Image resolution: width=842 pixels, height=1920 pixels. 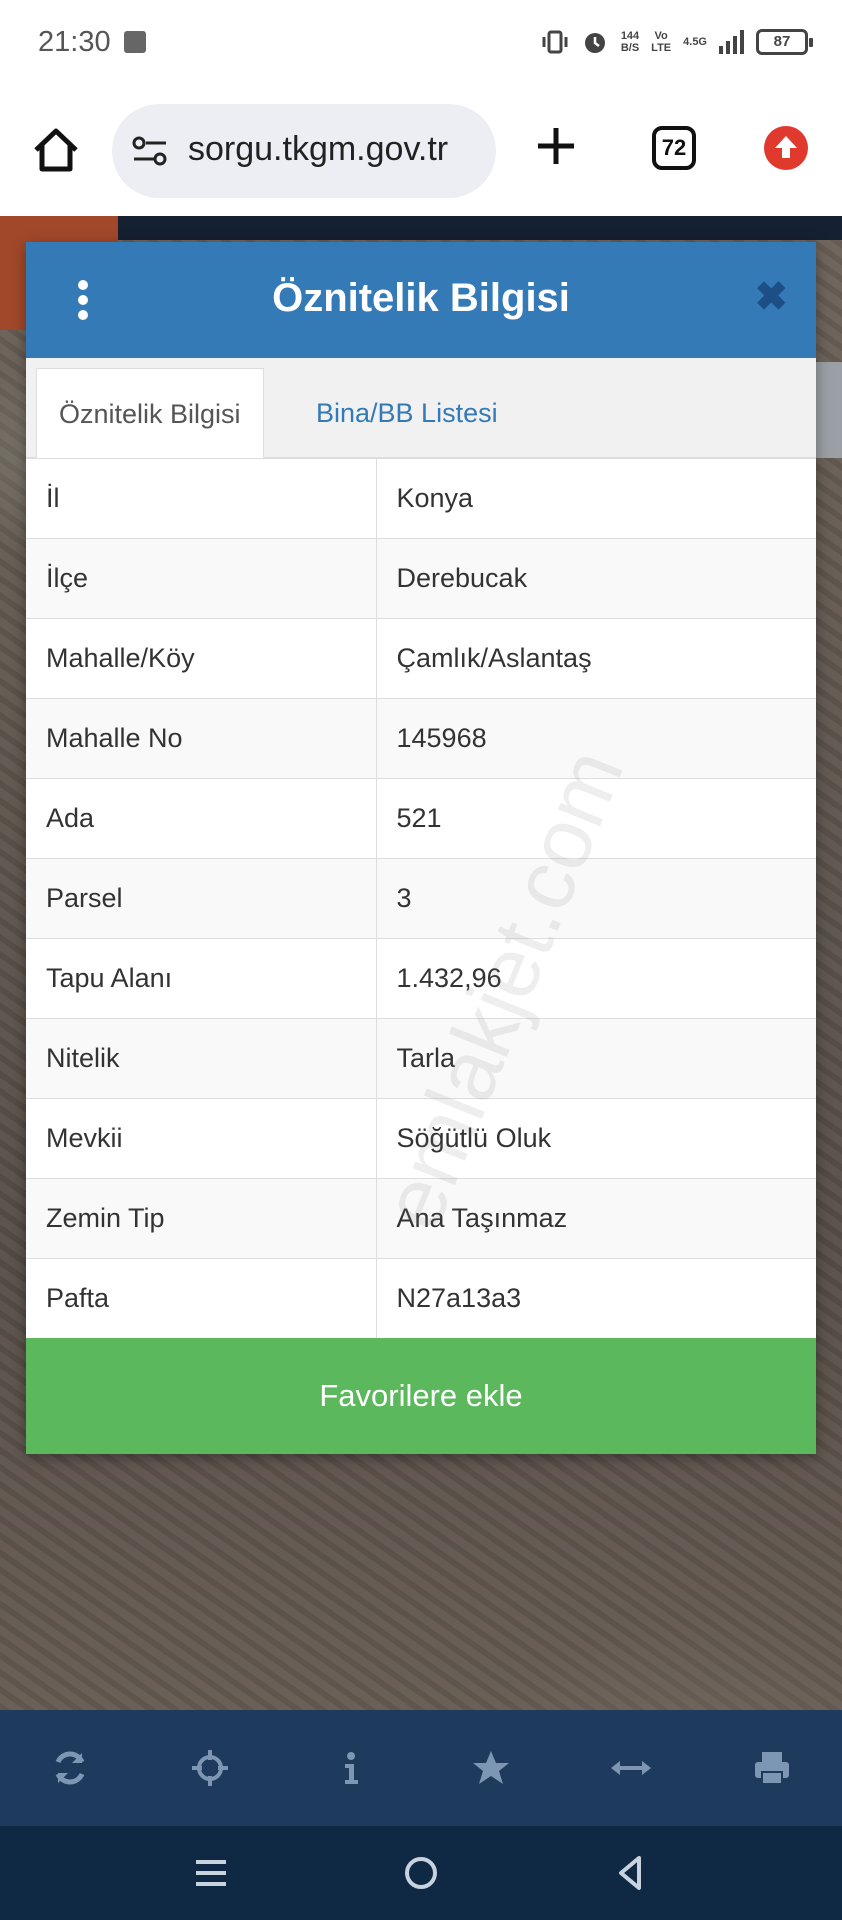 I want to click on system-navigation-bar, so click(x=421, y=1873).